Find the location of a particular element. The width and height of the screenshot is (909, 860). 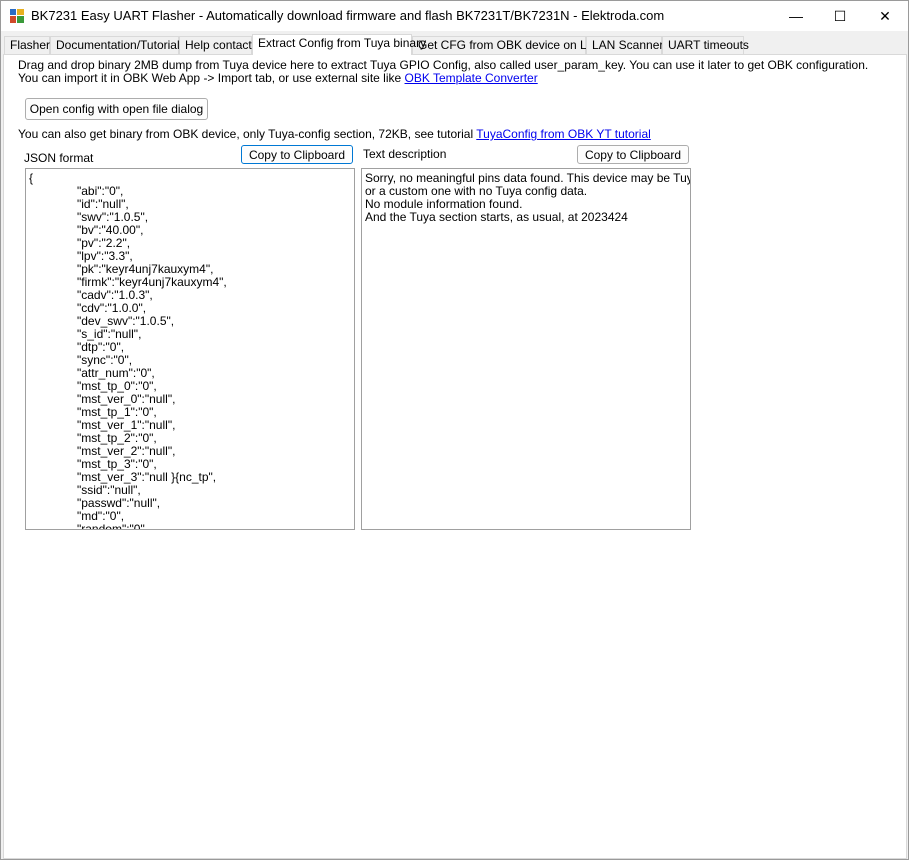

tab-lan-scanner: LAN Scanner is located at coordinates (624, 45).